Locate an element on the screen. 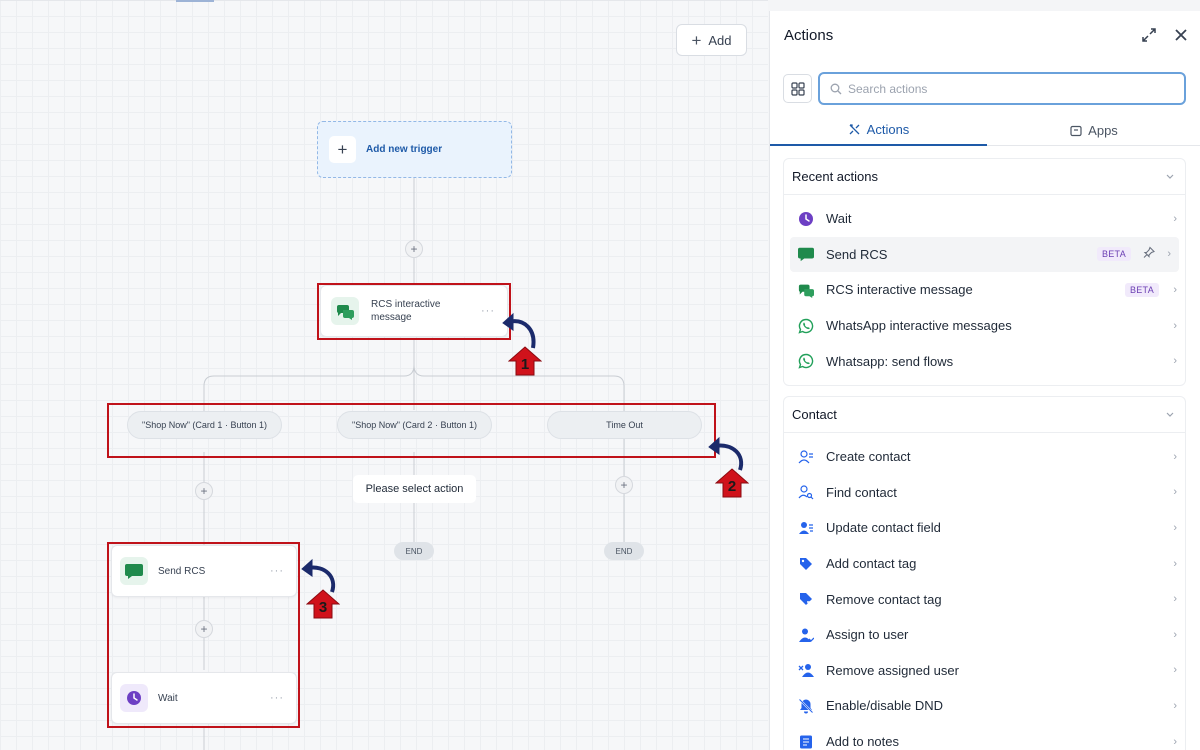 This screenshot has width=1200, height=750. item-label: Send RCS is located at coordinates (857, 254).